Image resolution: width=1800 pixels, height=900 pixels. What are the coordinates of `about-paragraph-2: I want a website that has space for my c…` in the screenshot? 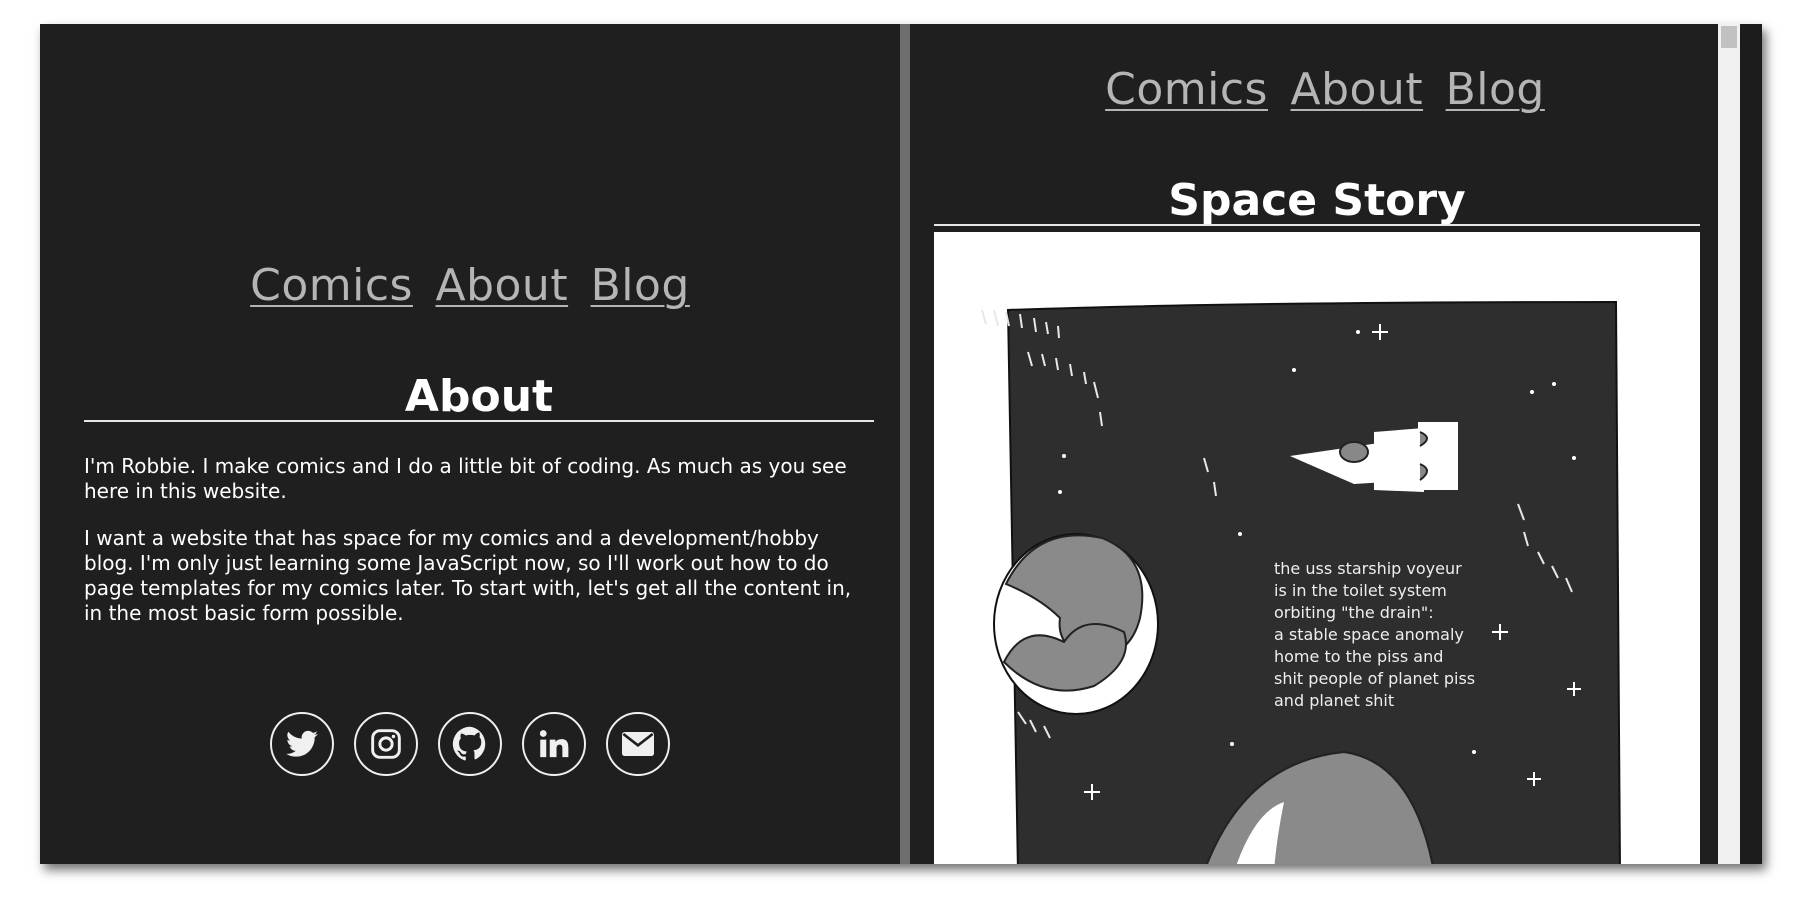 It's located at (468, 575).